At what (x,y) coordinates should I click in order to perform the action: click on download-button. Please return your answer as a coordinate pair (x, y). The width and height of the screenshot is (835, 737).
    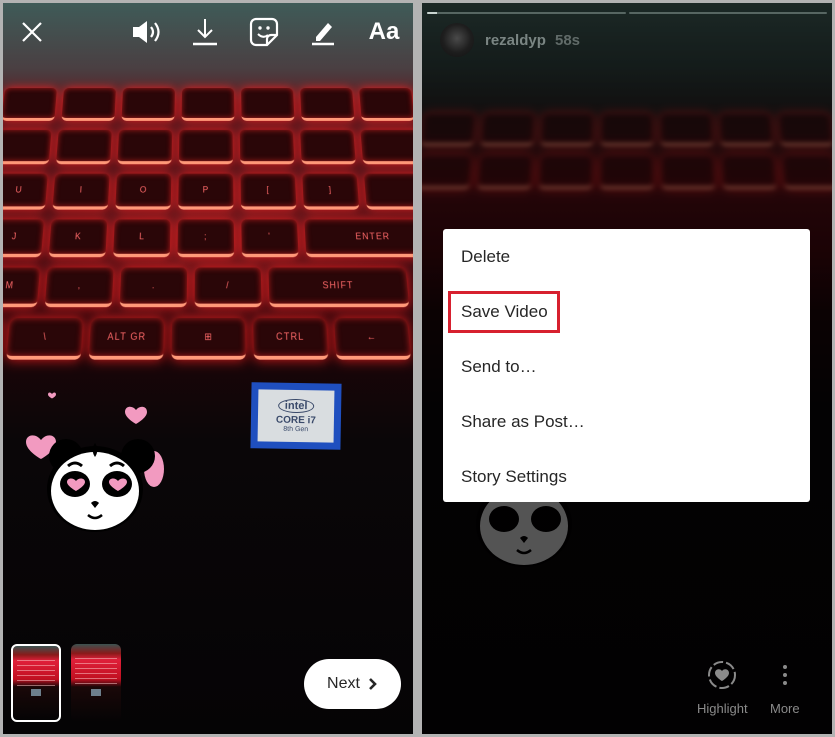
    Looking at the image, I should click on (205, 32).